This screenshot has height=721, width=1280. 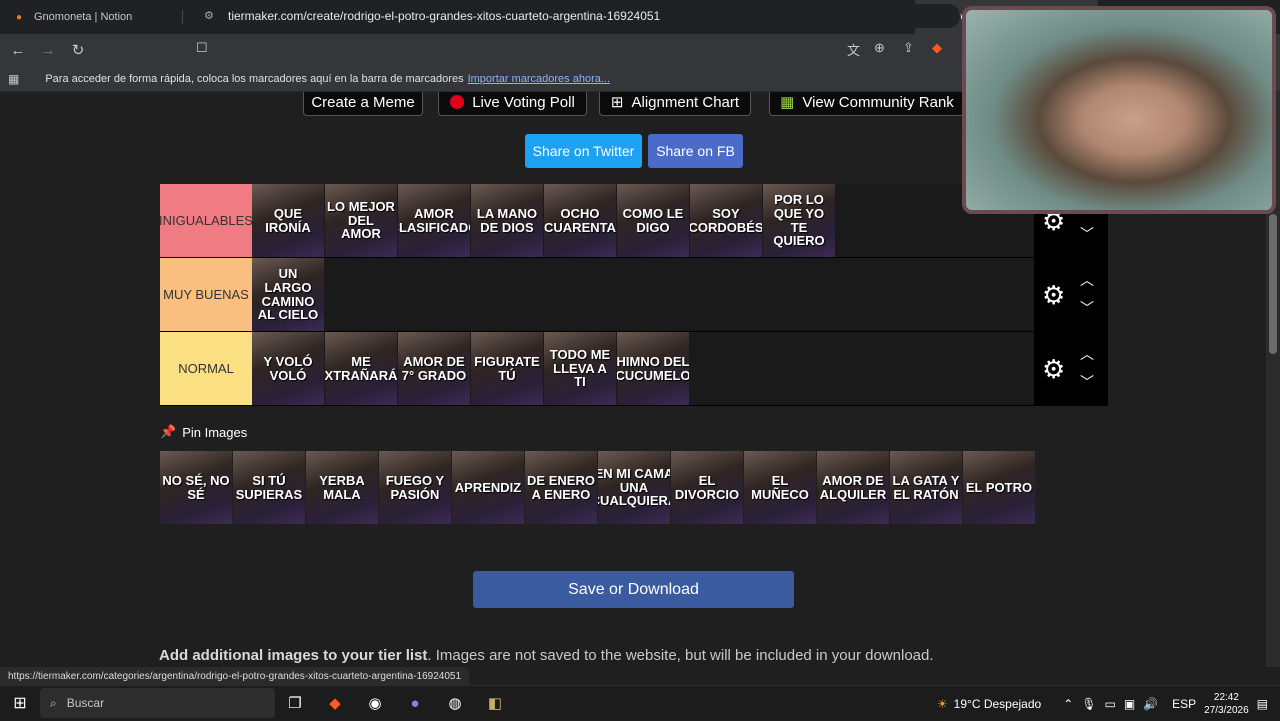 What do you see at coordinates (695, 151) in the screenshot?
I see `share-fb-button: Share on FB` at bounding box center [695, 151].